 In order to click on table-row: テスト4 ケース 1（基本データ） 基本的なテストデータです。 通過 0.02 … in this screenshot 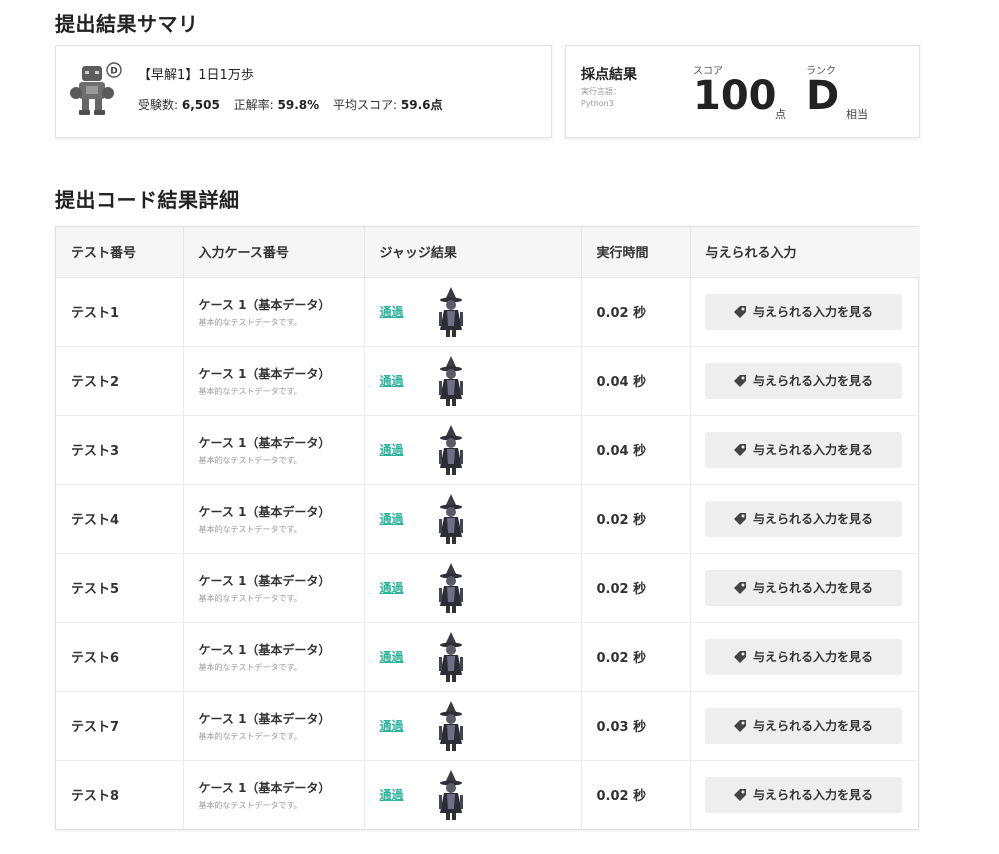, I will do `click(488, 519)`.